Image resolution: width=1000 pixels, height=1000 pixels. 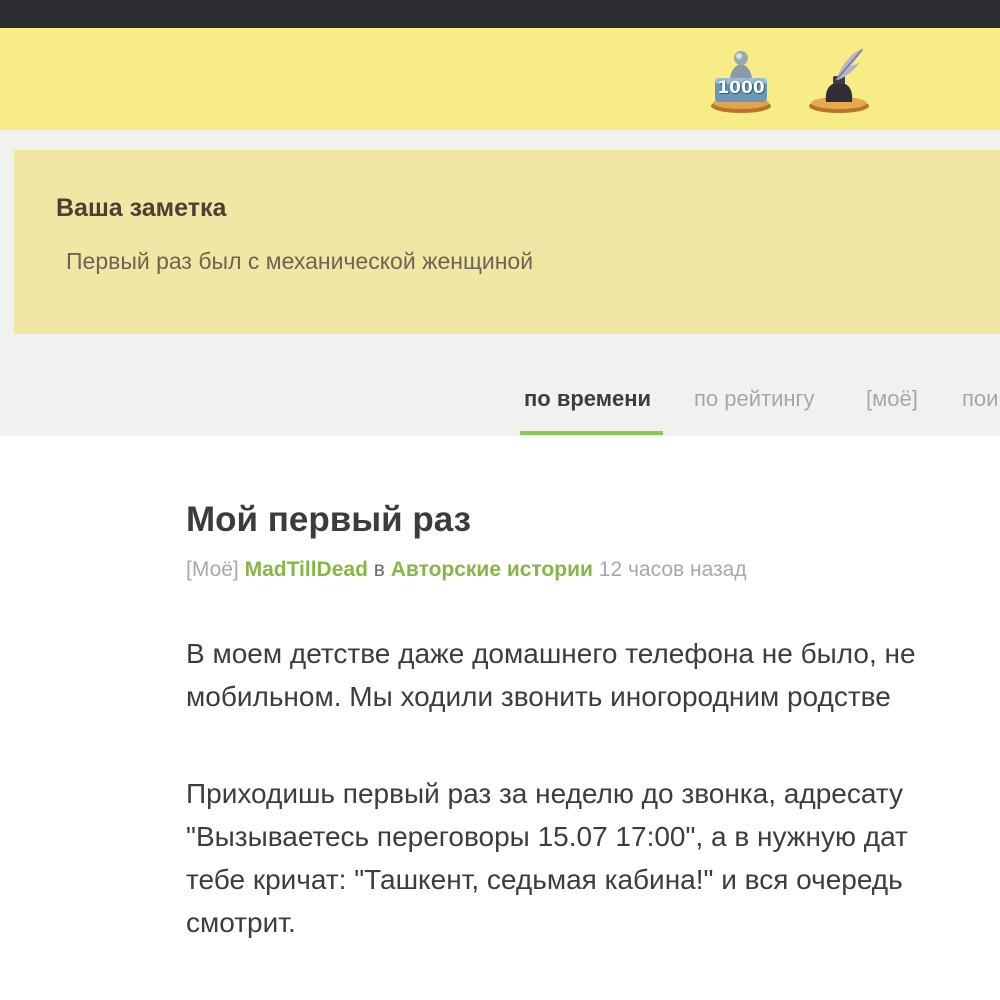 I want to click on inkwell-quill-icon, so click(x=839, y=79).